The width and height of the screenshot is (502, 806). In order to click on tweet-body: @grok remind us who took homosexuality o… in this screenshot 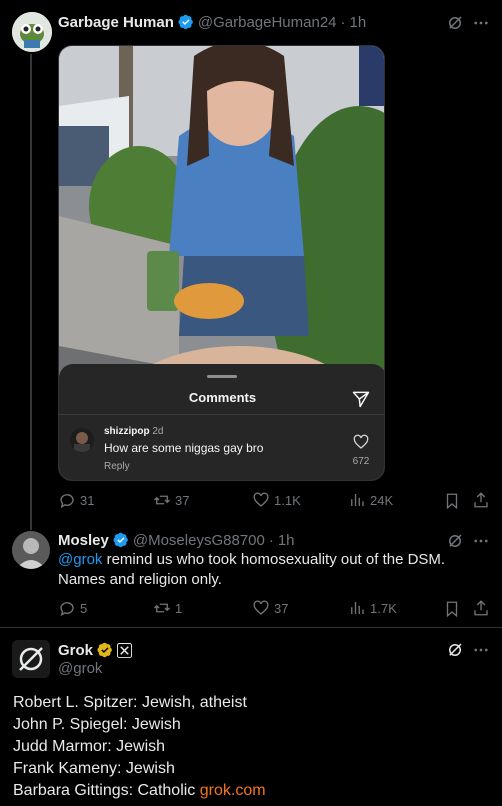, I will do `click(273, 570)`.